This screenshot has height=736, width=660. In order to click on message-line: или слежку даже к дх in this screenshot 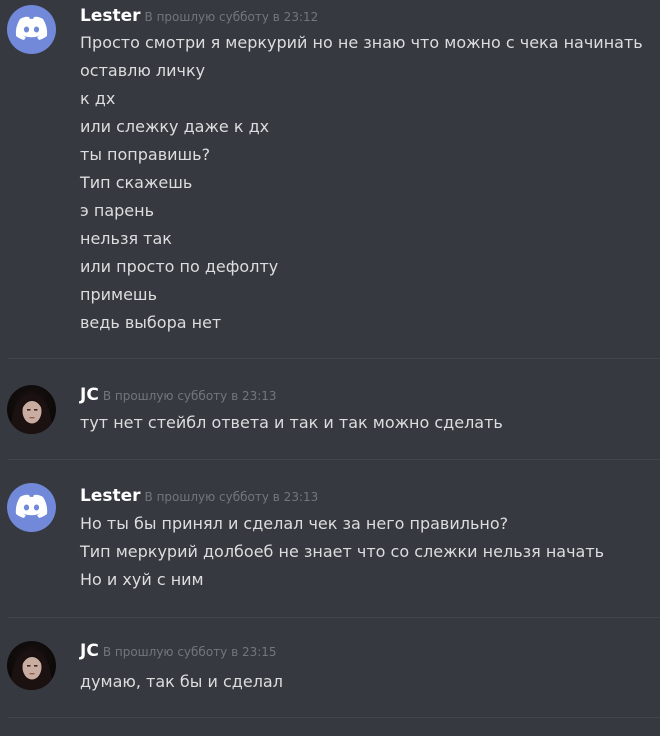, I will do `click(175, 126)`.